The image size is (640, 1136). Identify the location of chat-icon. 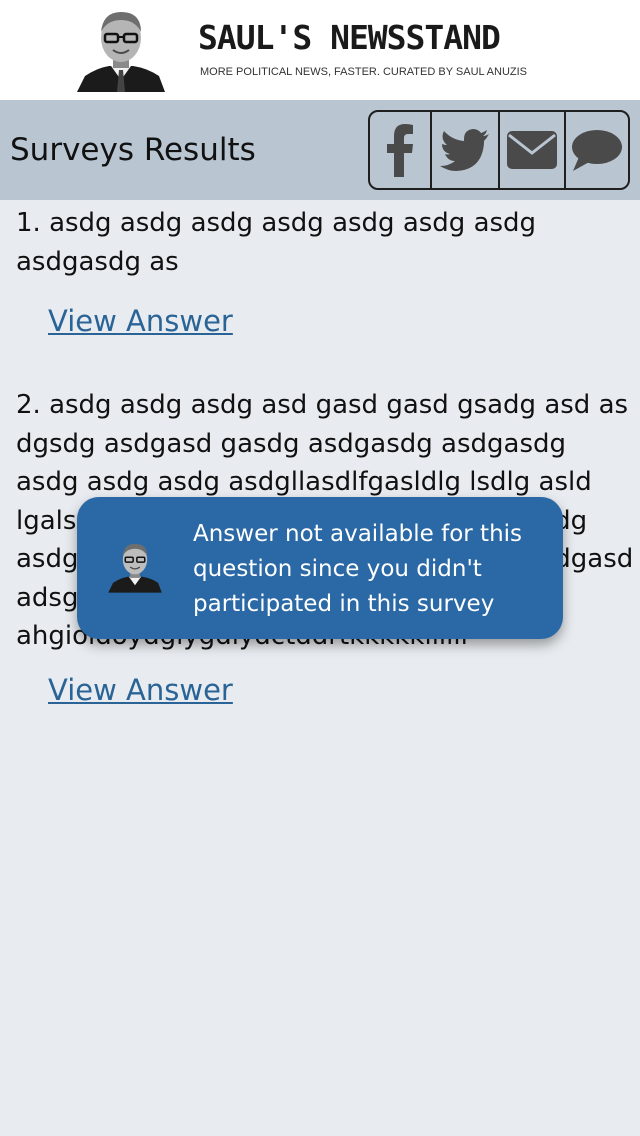
(597, 150).